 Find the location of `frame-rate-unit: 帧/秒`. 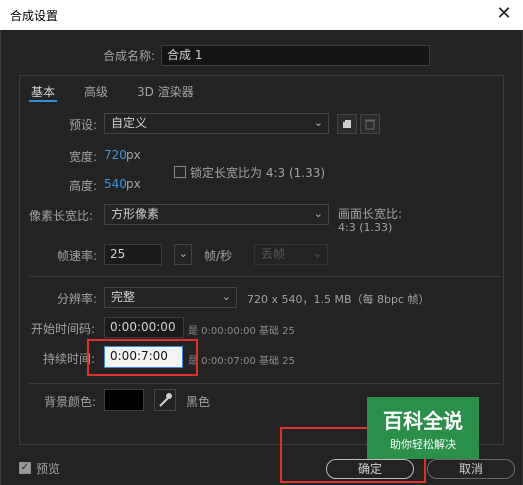

frame-rate-unit: 帧/秒 is located at coordinates (218, 256).